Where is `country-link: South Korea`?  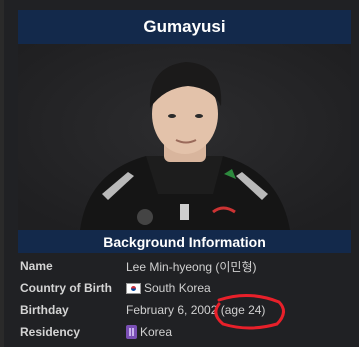 country-link: South Korea is located at coordinates (177, 288).